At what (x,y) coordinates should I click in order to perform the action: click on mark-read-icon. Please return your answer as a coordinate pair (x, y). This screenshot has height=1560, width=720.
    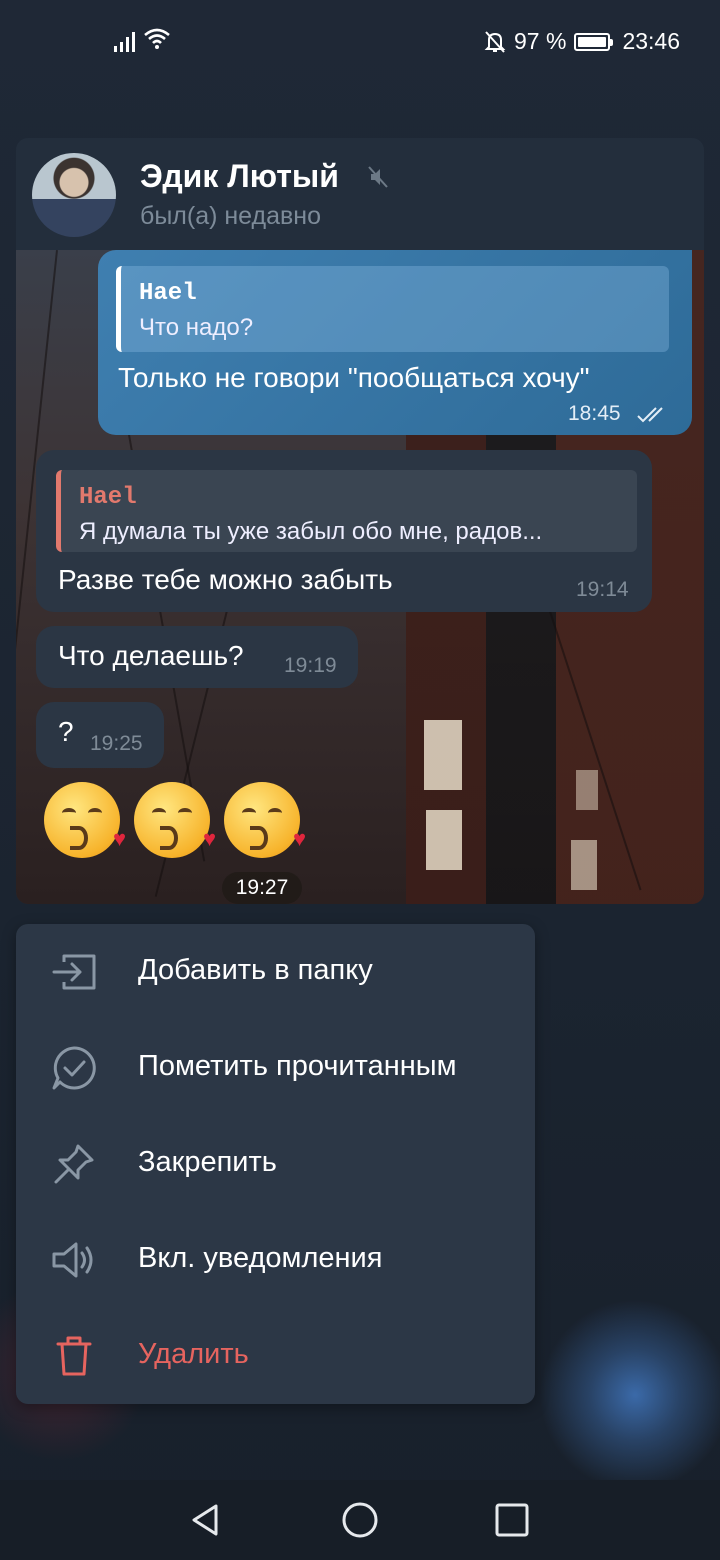
    Looking at the image, I should click on (74, 1068).